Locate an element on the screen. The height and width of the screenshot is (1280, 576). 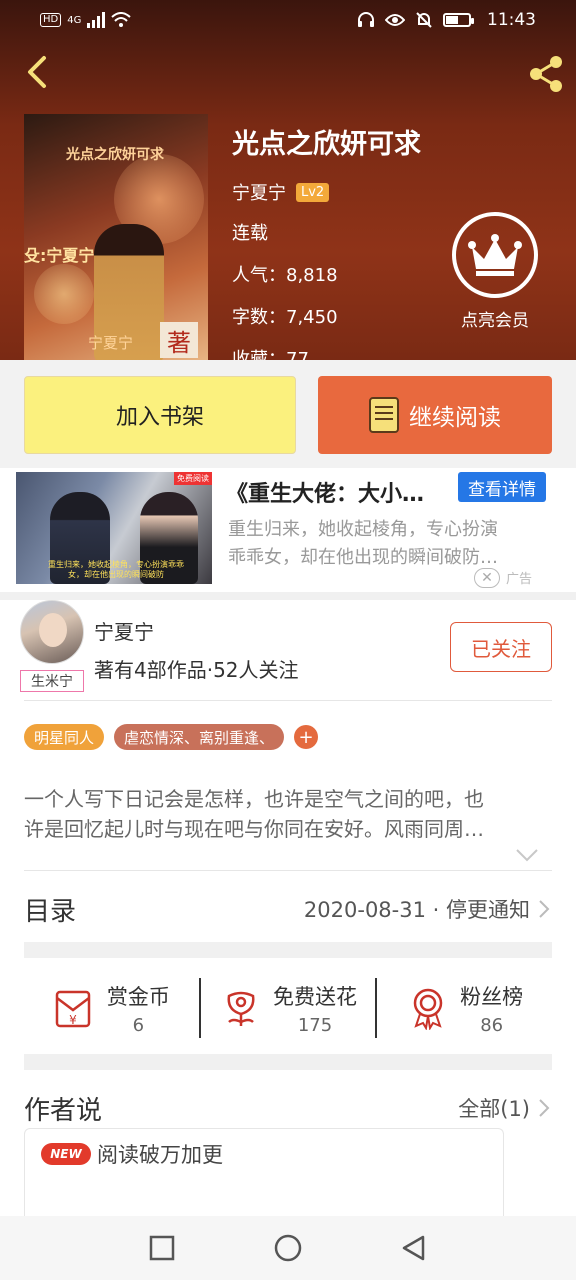
stat-label: 赏金币 is located at coordinates (138, 996).